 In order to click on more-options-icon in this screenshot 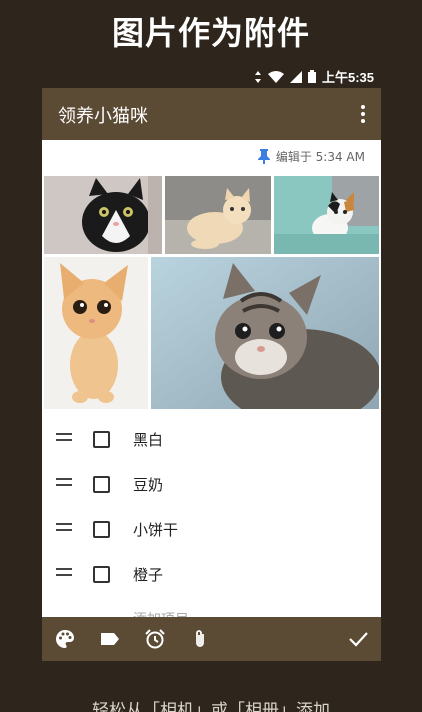, I will do `click(363, 114)`.